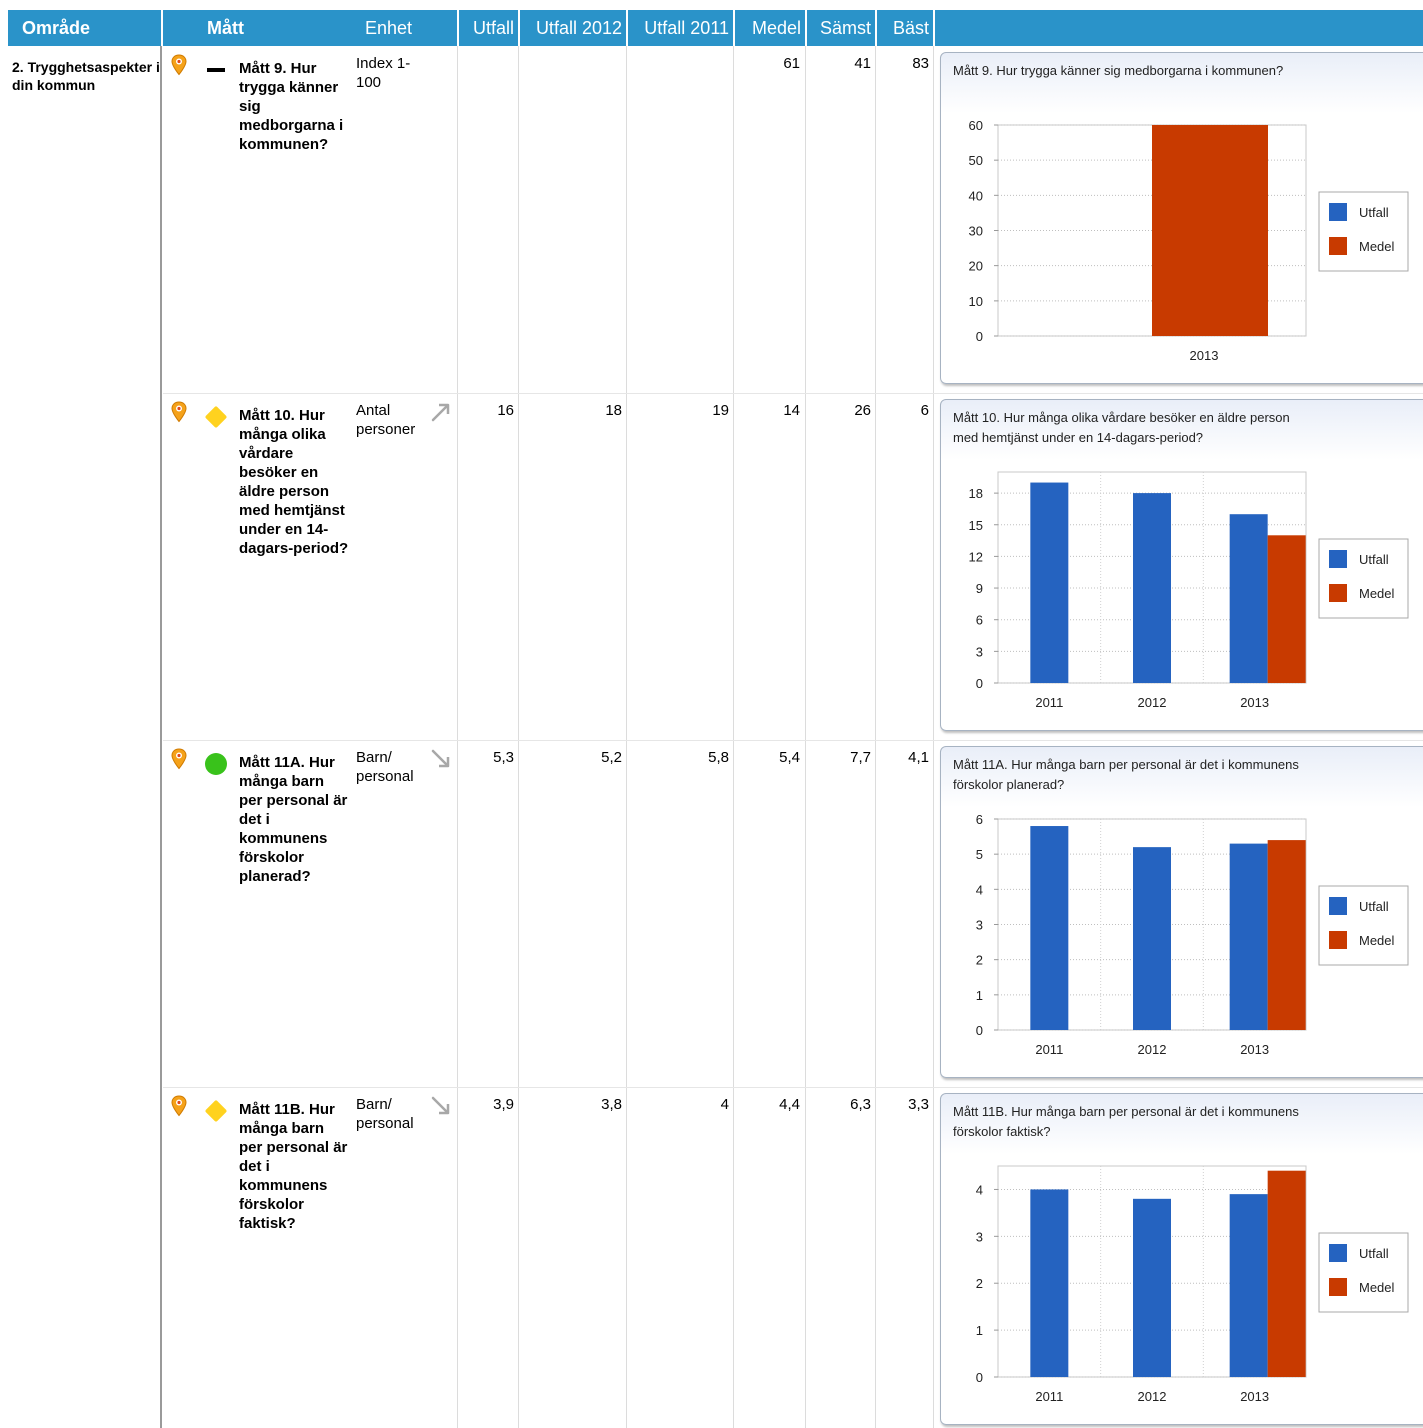 This screenshot has width=1423, height=1428. Describe the element at coordinates (573, 28) in the screenshot. I see `header-utfall-2012: Utfall 2012` at that location.